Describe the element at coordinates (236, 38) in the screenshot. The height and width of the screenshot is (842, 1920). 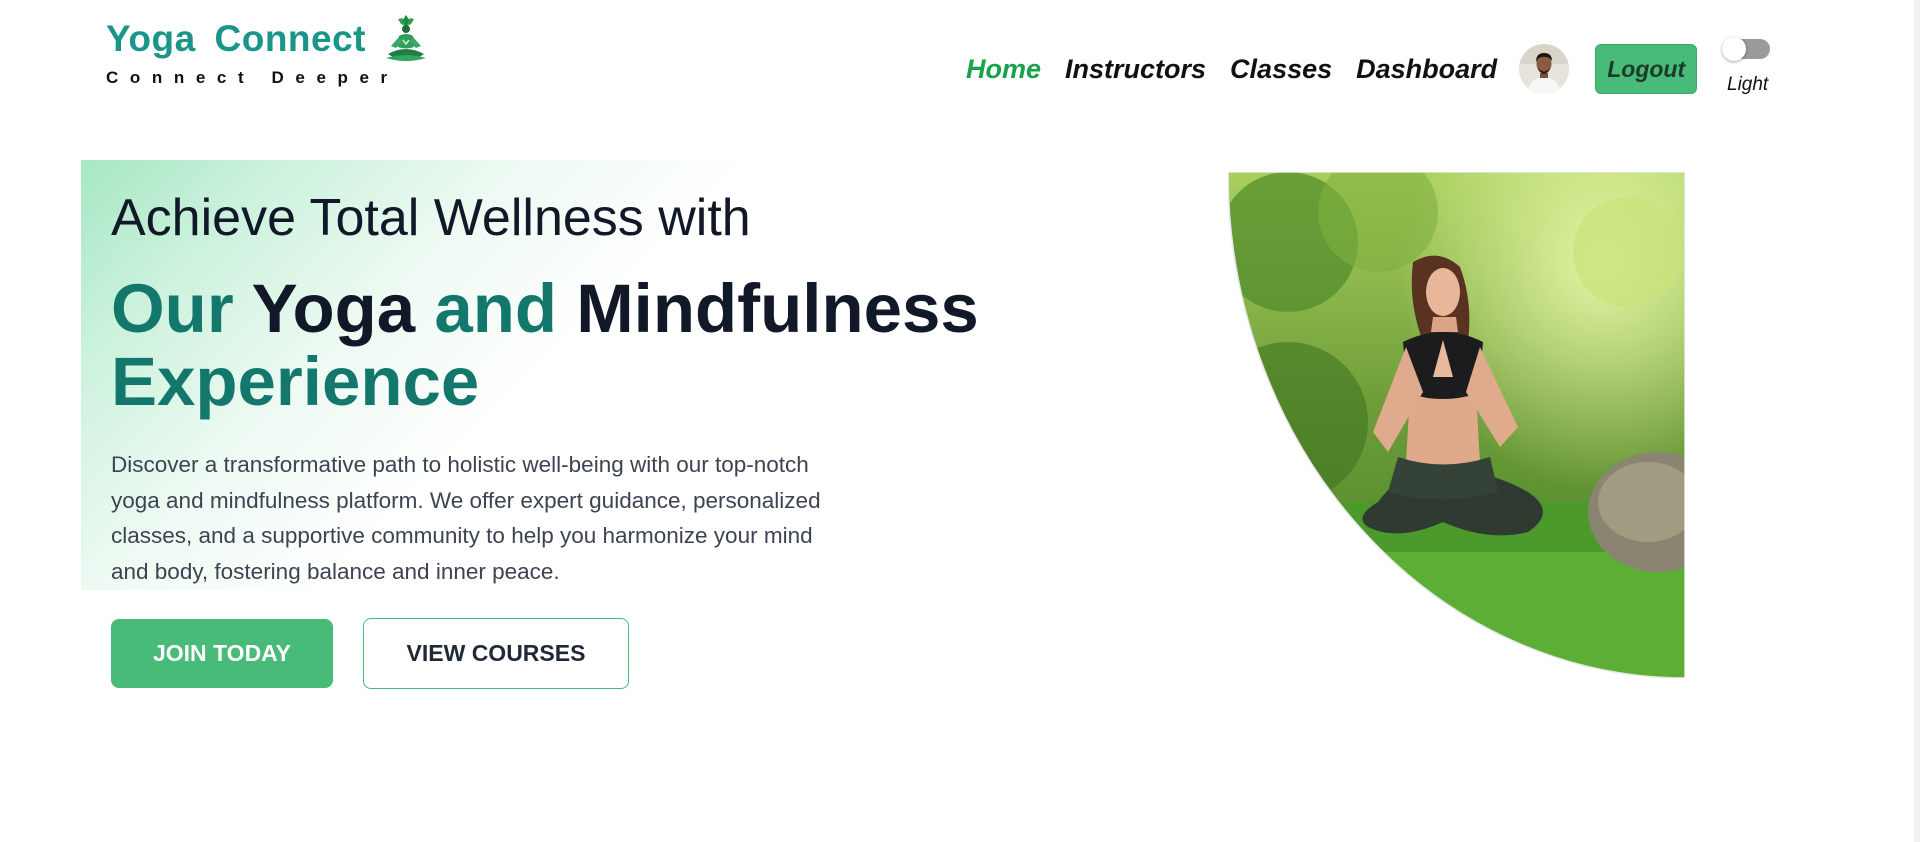
I see `brand-title: Yoga Connect` at that location.